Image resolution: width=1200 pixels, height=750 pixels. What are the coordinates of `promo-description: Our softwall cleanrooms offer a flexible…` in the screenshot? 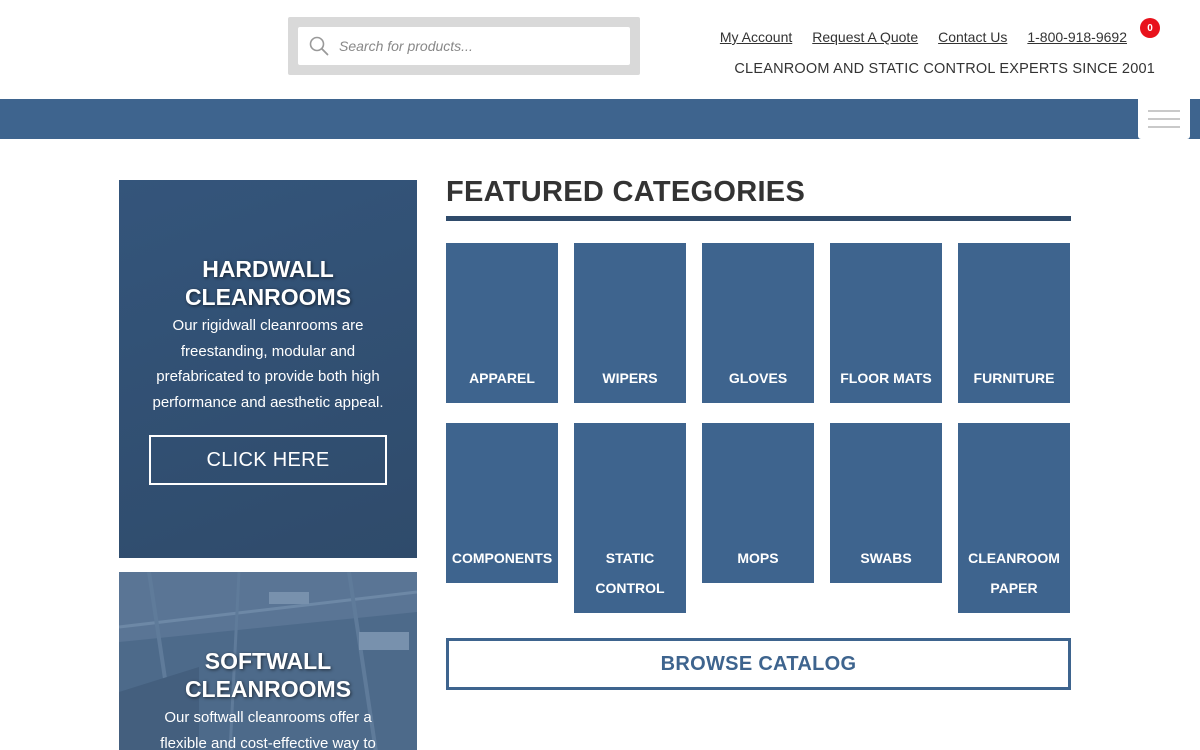 It's located at (268, 729).